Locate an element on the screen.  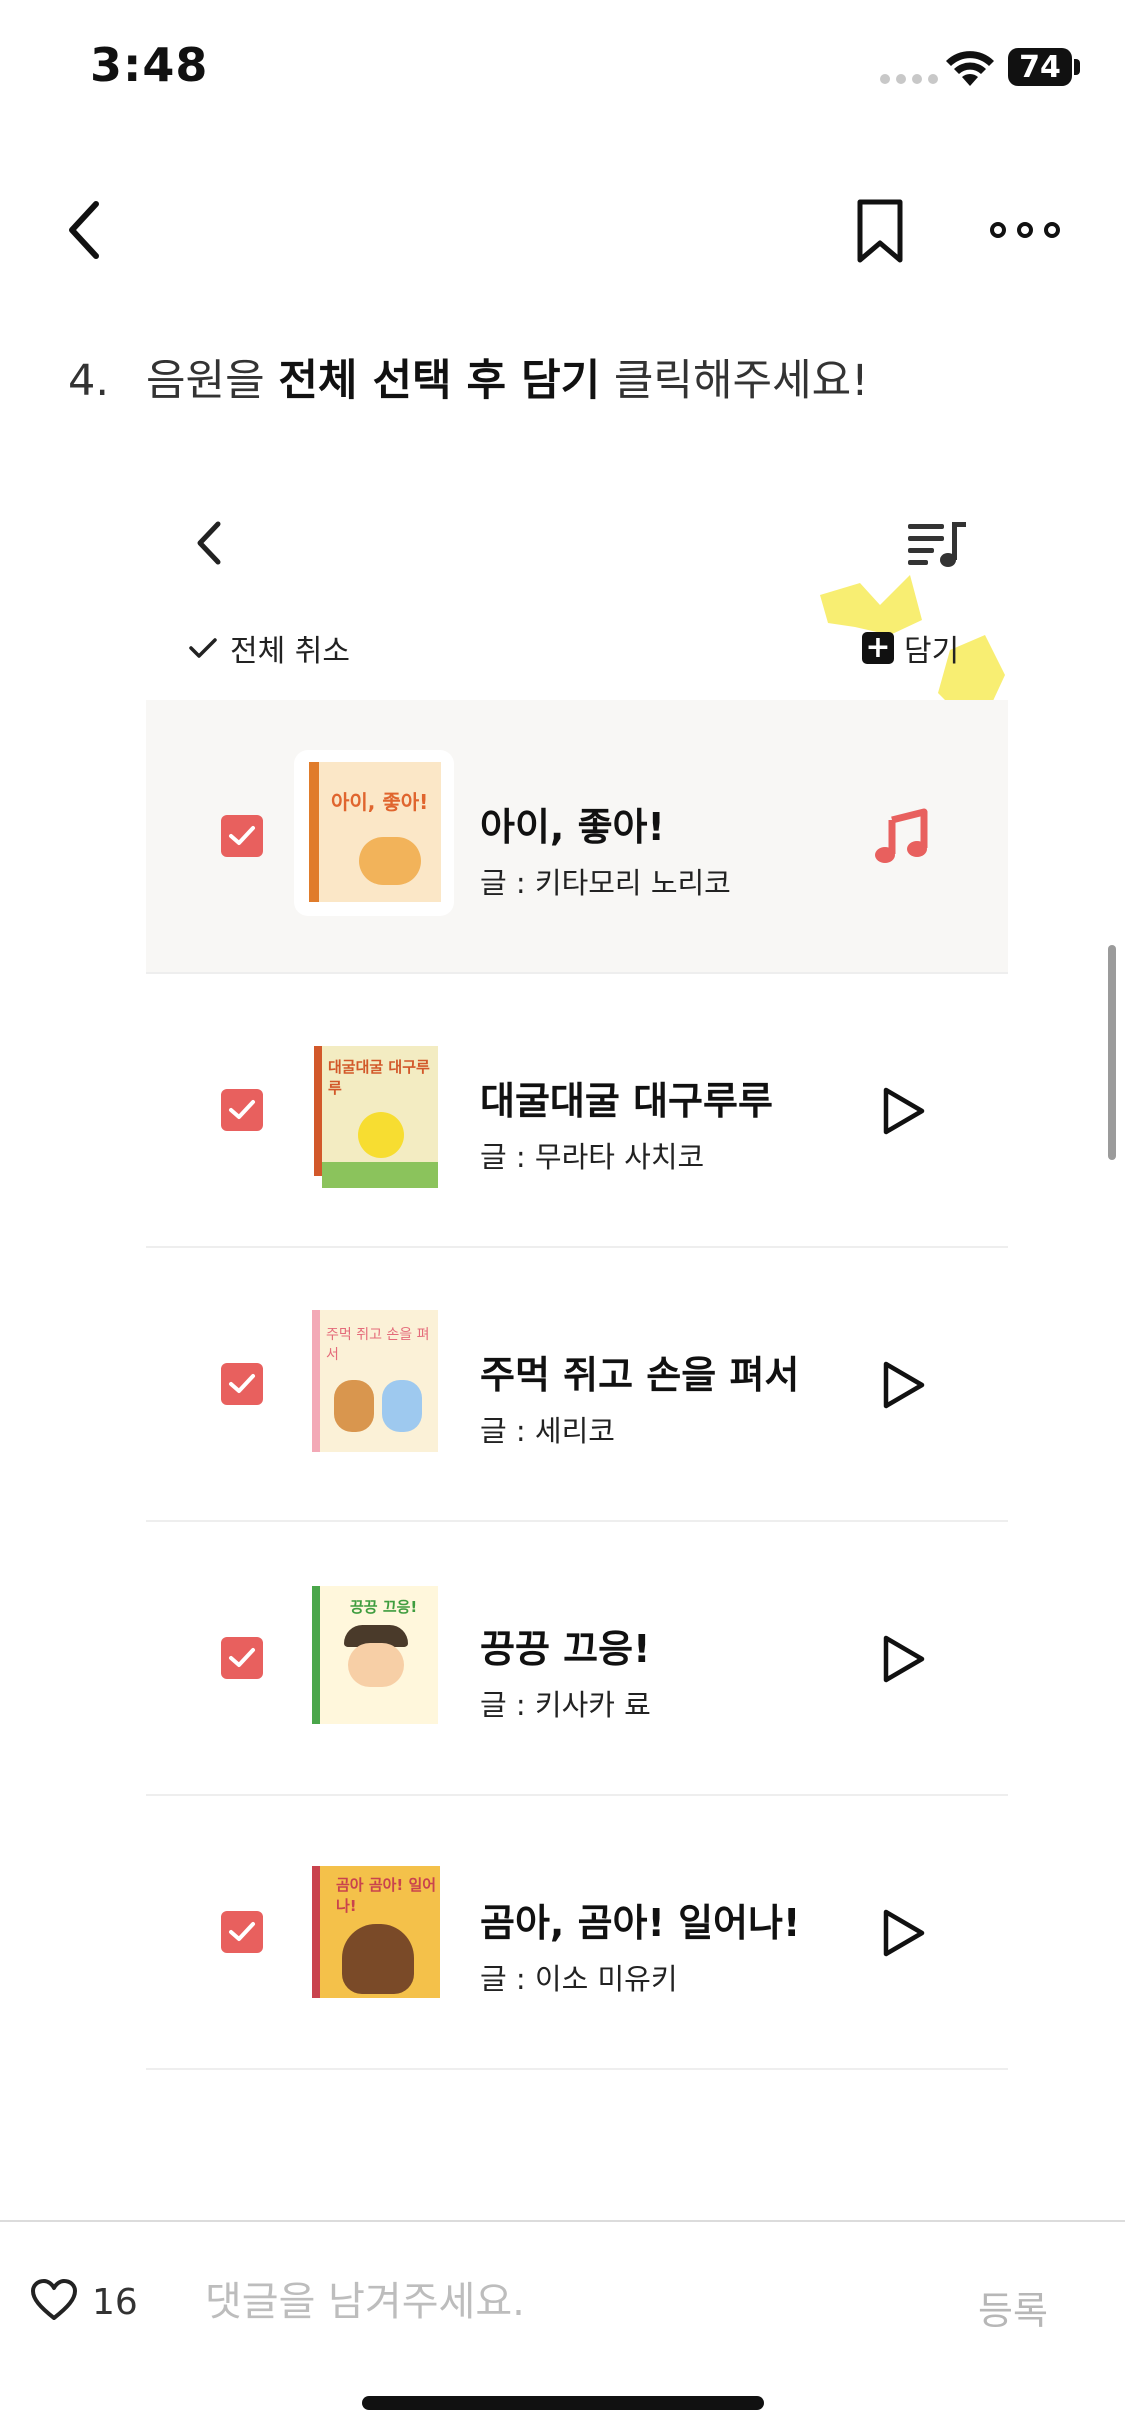
book-cover: 곰아 곰아! 일어나! is located at coordinates (376, 1932).